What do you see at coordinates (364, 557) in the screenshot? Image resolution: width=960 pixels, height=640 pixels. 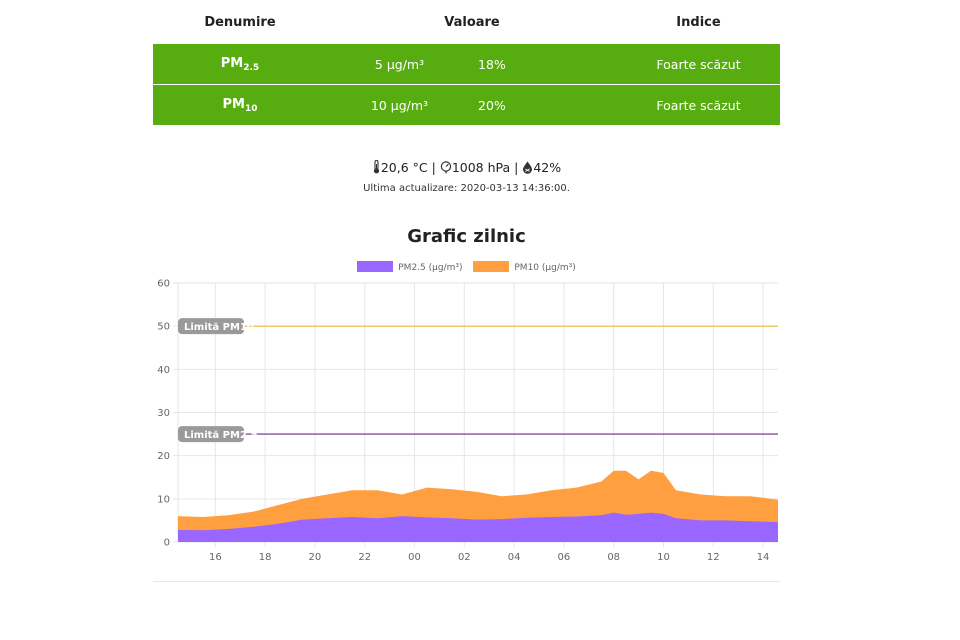 I see `x-tick-label: 22` at bounding box center [364, 557].